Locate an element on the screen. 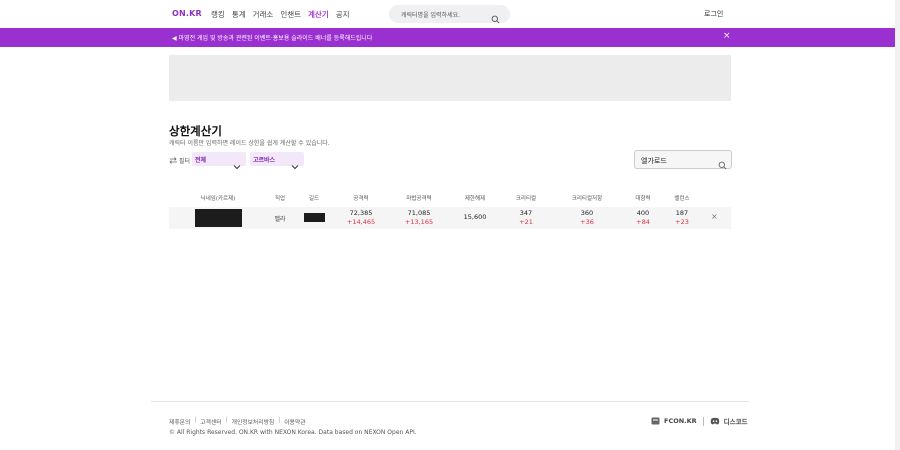 The width and height of the screenshot is (900, 450). row-job: 벨라 is located at coordinates (280, 219).